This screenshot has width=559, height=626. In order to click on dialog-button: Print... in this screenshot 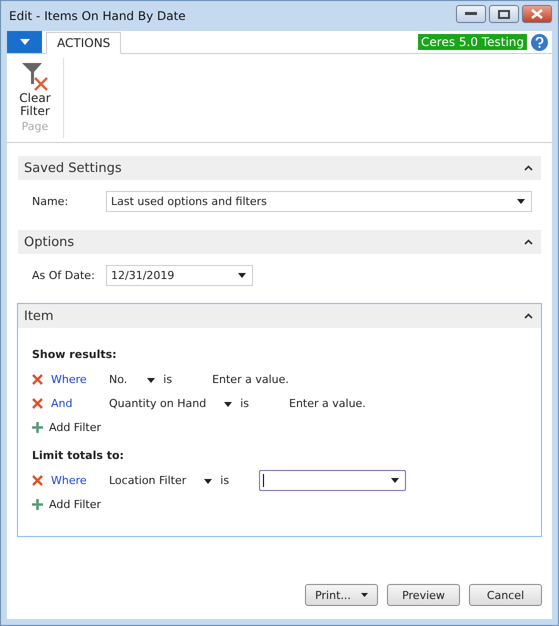, I will do `click(341, 595)`.